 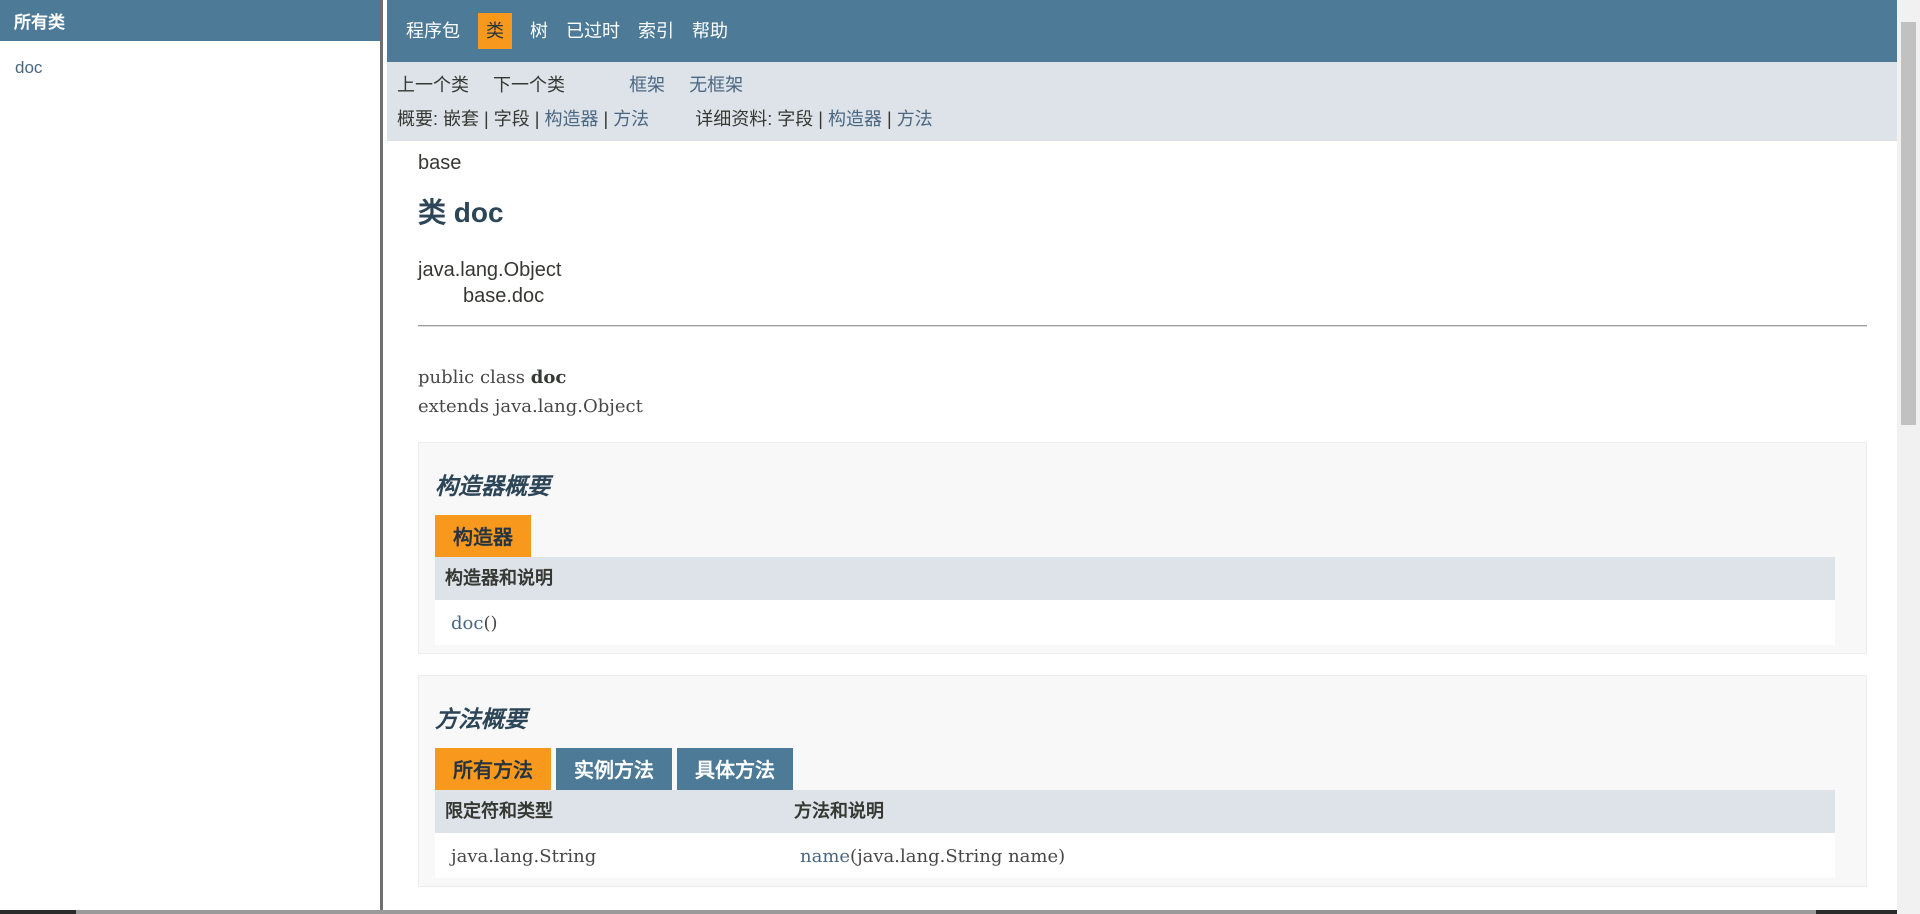 What do you see at coordinates (499, 578) in the screenshot?
I see `column-constructor-description: 构造器和说明` at bounding box center [499, 578].